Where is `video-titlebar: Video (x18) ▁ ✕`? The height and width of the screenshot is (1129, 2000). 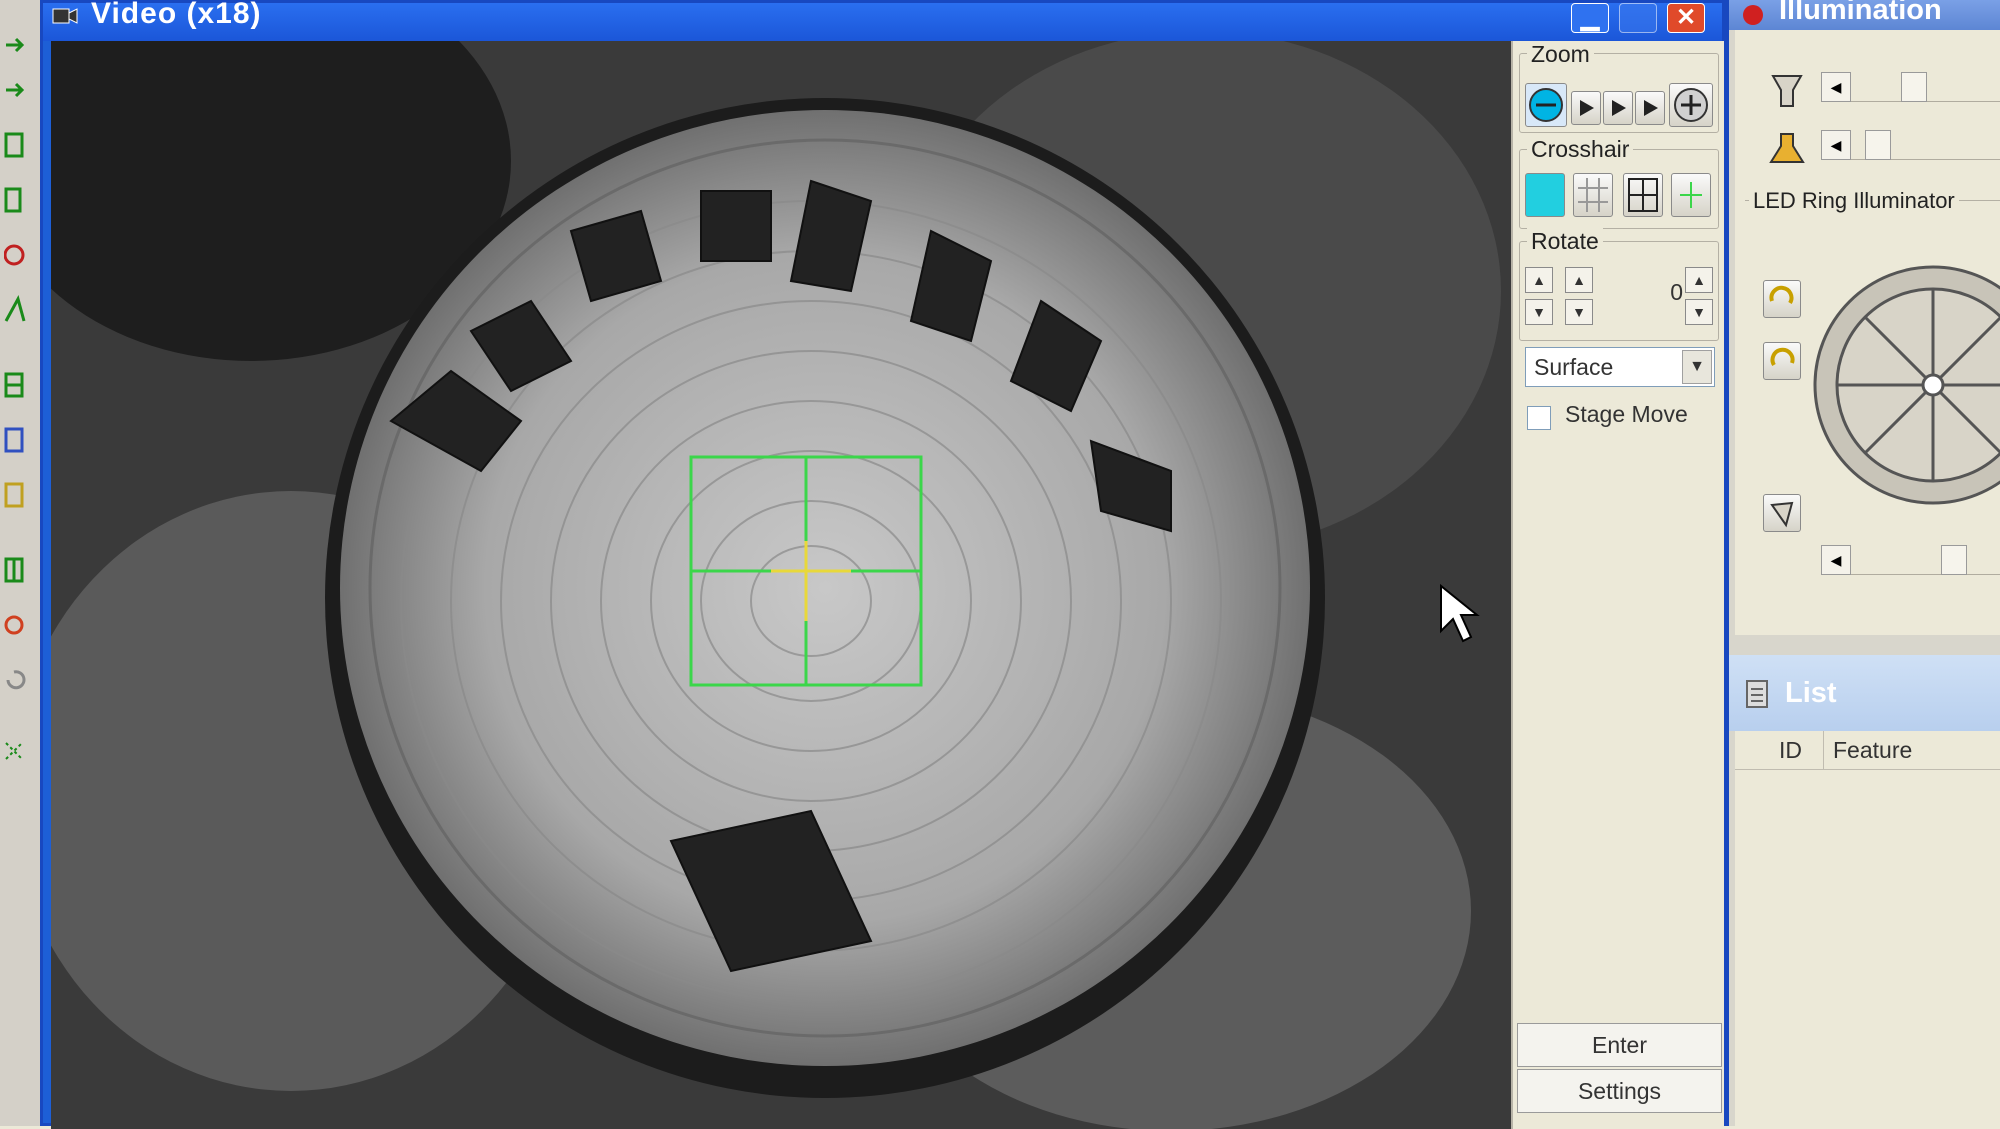 video-titlebar: Video (x18) ▁ ✕ is located at coordinates (882, 20).